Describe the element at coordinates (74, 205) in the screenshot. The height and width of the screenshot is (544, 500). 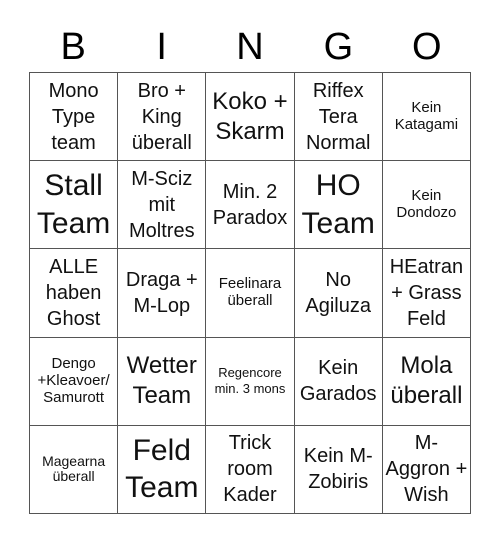
I see `bingo-cell: Stall Team` at that location.